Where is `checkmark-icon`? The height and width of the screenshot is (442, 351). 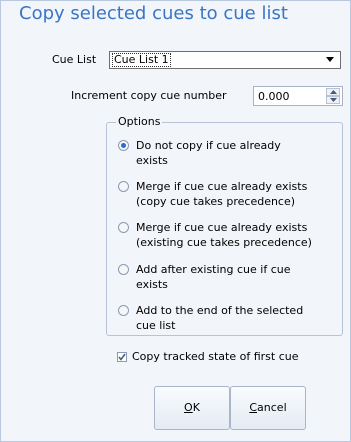 checkmark-icon is located at coordinates (122, 357).